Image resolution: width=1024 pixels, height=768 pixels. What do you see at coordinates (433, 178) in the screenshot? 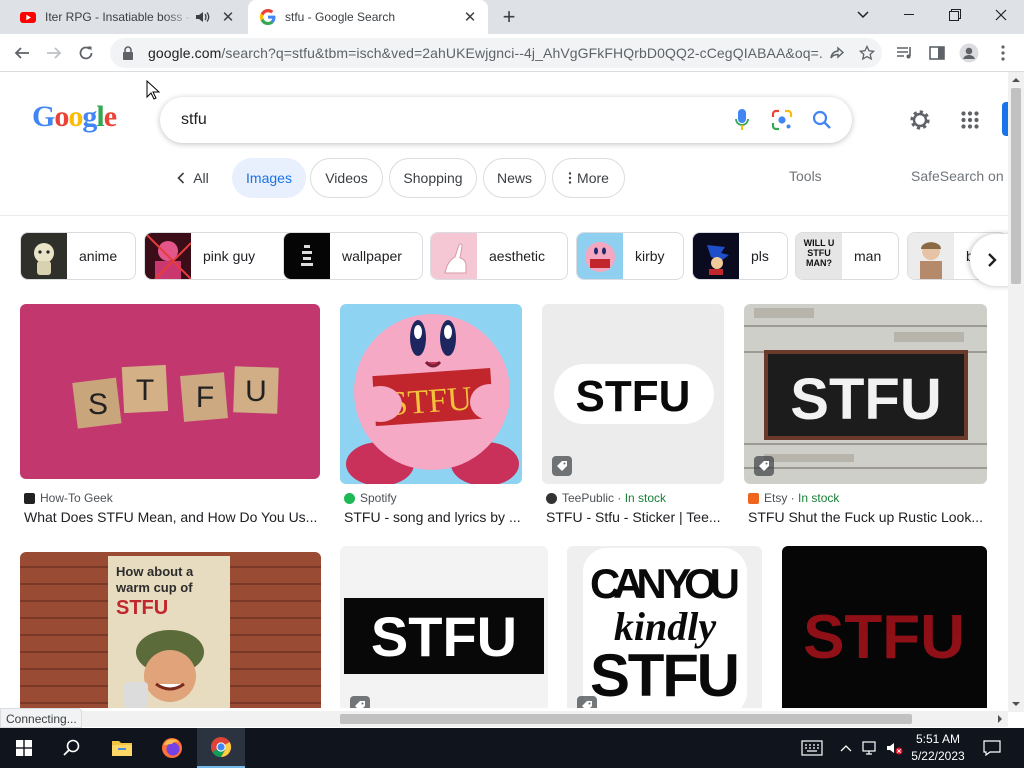
I see `tab-shopping: Shopping` at bounding box center [433, 178].